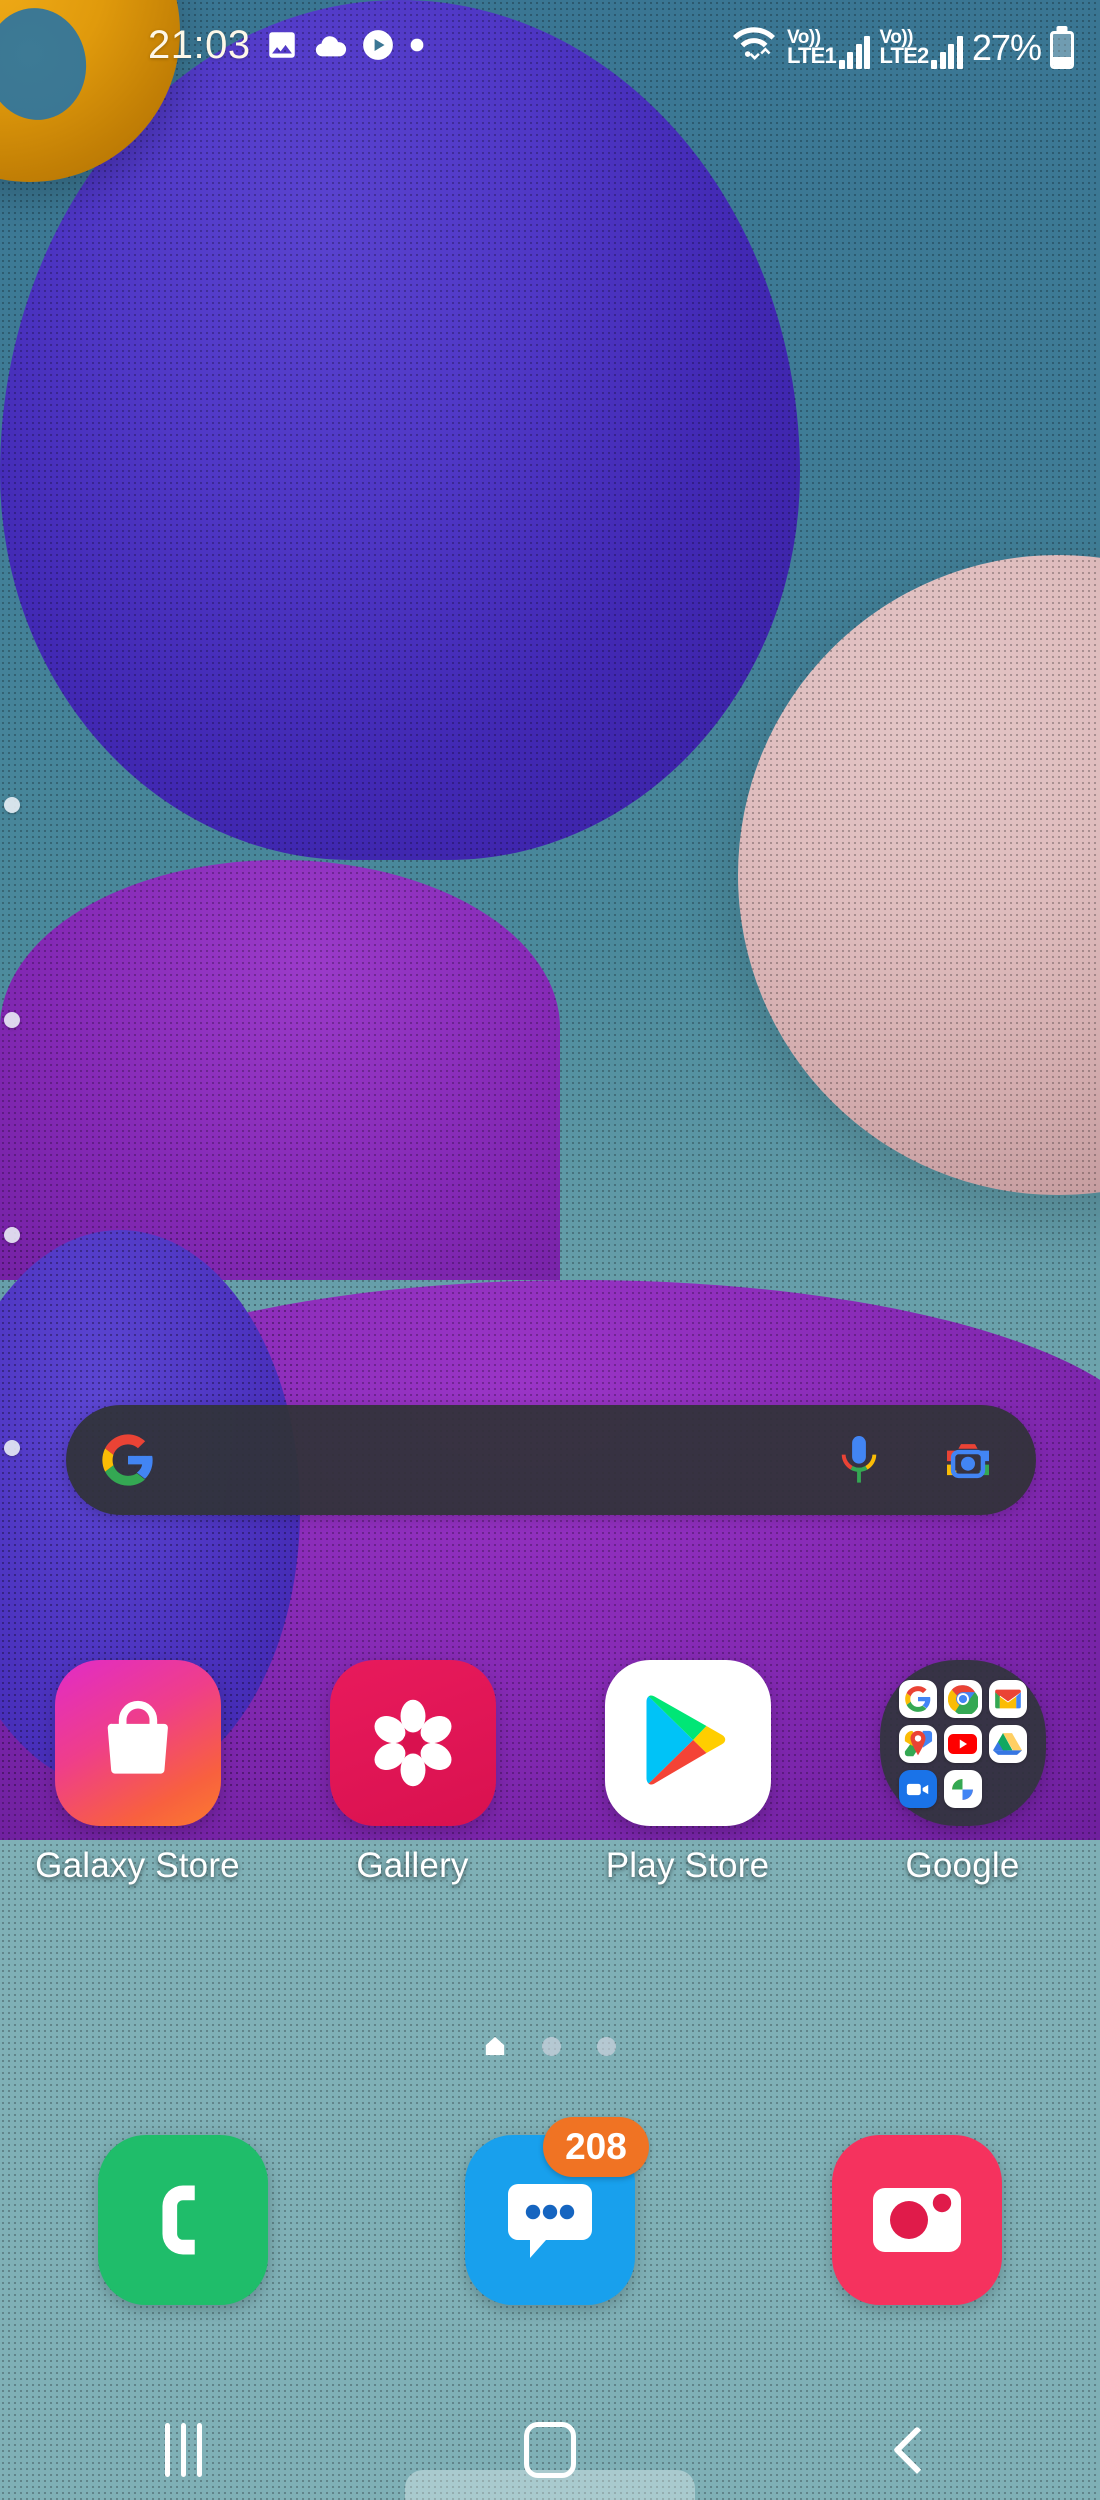 This screenshot has width=1100, height=2500. I want to click on sim2-signal-bars, so click(947, 52).